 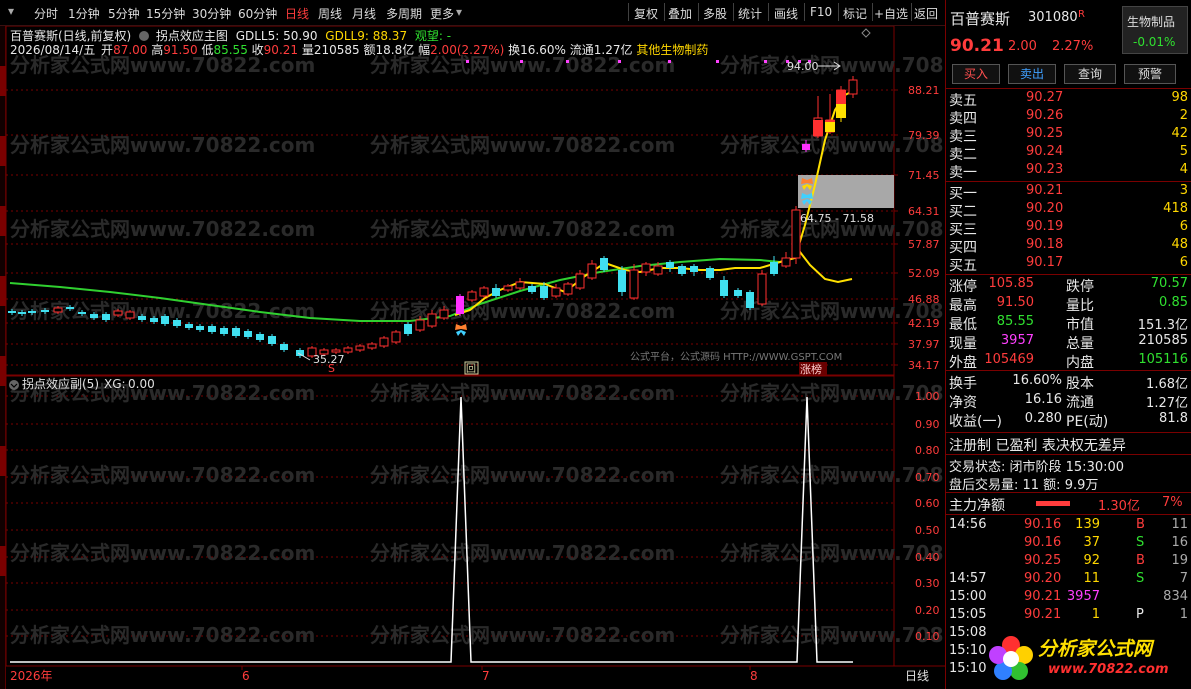 What do you see at coordinates (1090, 74) in the screenshot?
I see `query-button: 查询` at bounding box center [1090, 74].